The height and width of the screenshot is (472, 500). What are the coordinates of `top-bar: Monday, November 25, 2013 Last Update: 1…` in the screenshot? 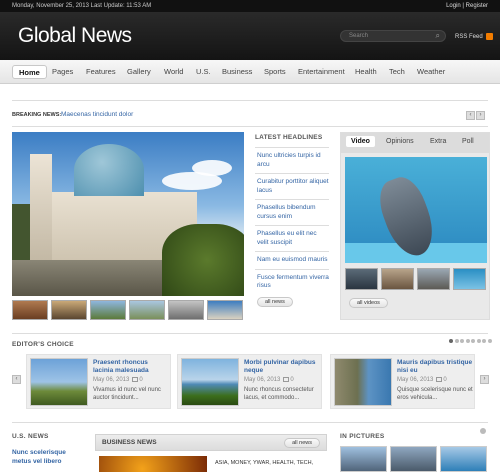 It's located at (250, 6).